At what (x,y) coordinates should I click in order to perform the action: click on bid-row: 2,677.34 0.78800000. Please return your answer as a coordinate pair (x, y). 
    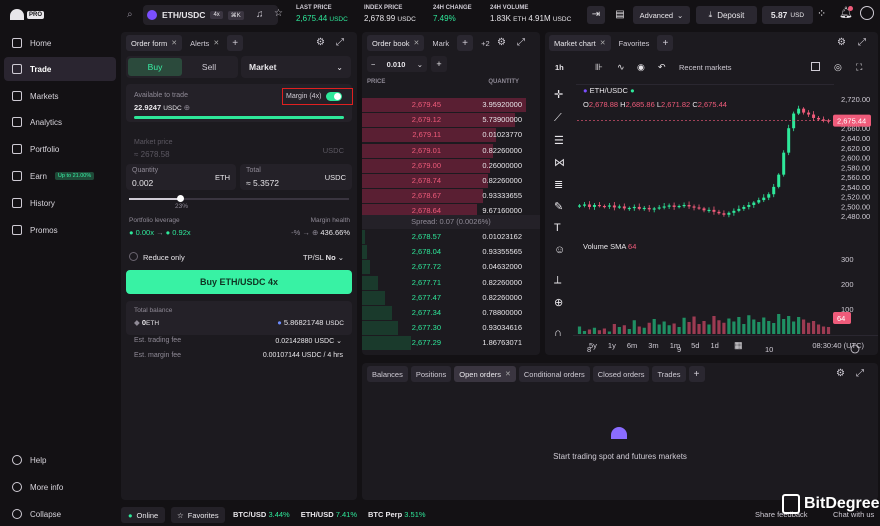
    Looking at the image, I should click on (444, 313).